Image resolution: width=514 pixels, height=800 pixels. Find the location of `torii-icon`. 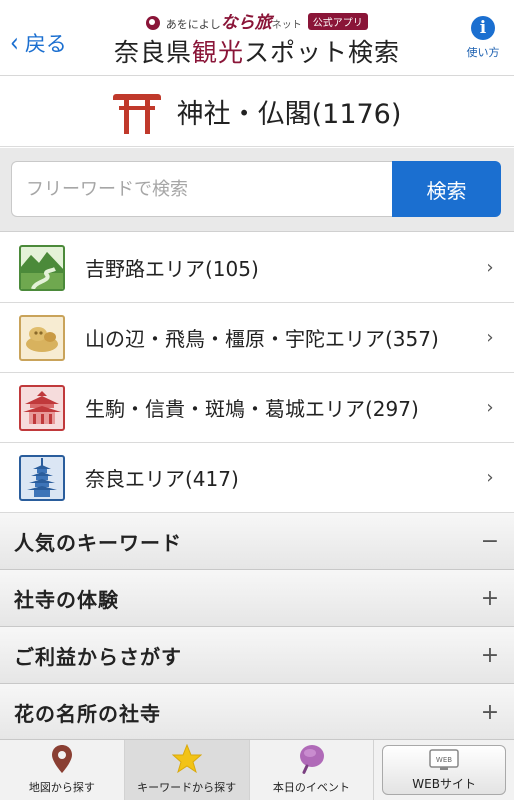

torii-icon is located at coordinates (136, 112).